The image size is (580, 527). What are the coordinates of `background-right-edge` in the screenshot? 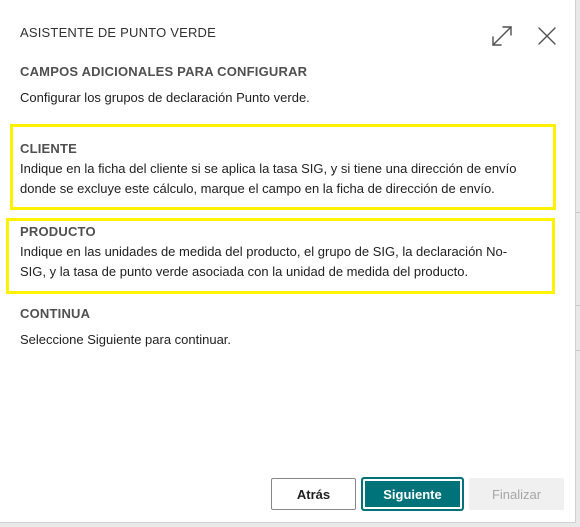 It's located at (578, 263).